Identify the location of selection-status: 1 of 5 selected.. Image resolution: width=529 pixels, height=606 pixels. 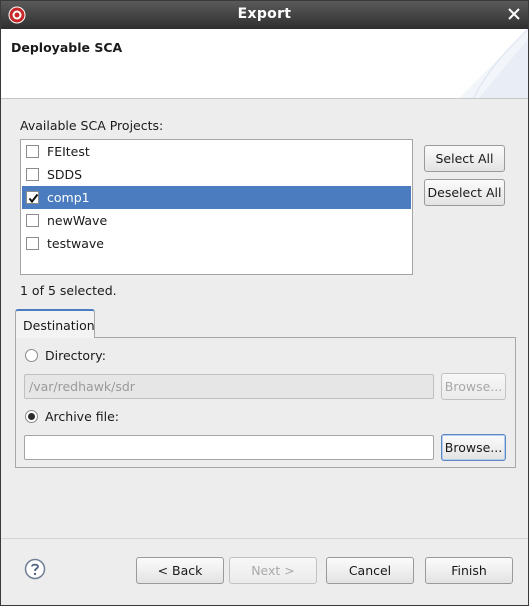
(68, 290).